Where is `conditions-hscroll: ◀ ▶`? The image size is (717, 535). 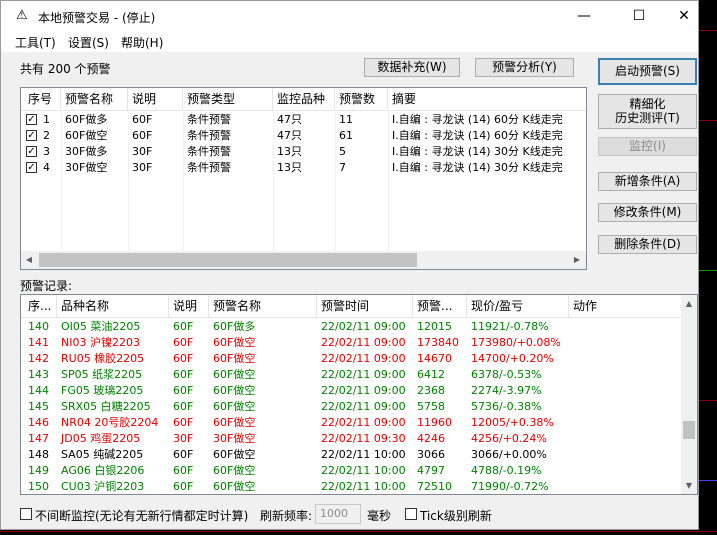 conditions-hscroll: ◀ ▶ is located at coordinates (303, 260).